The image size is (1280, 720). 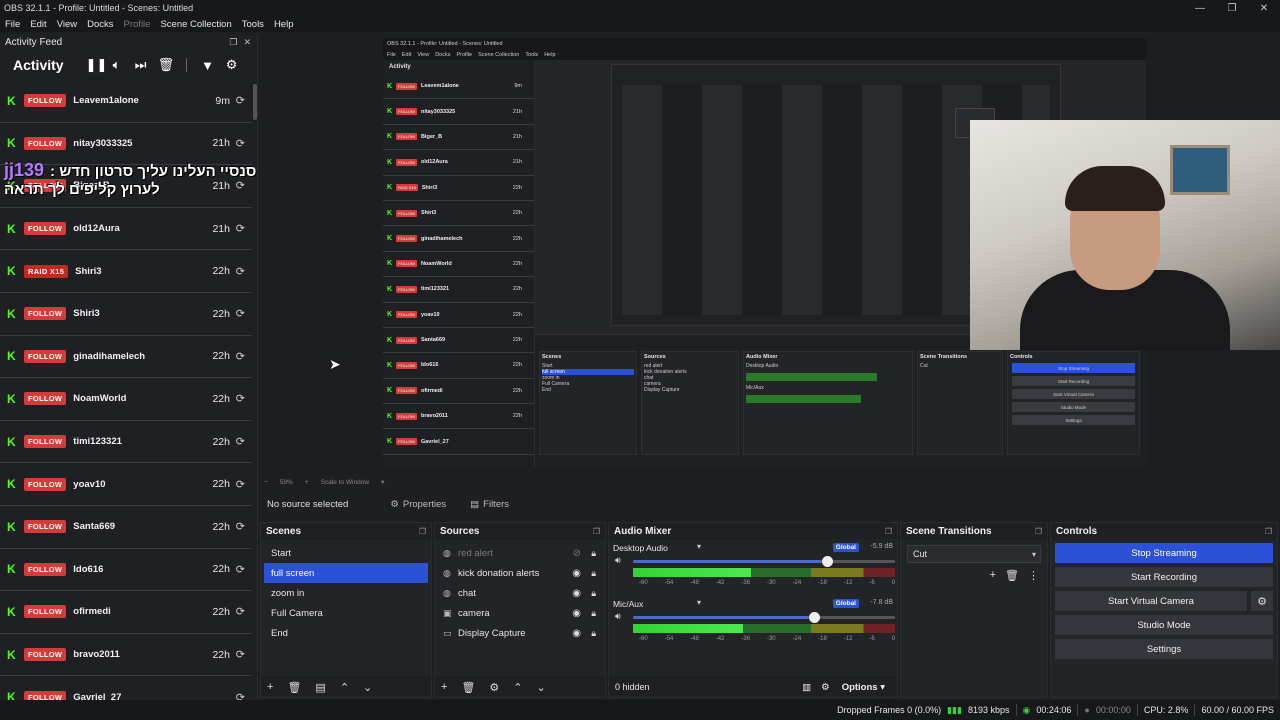 What do you see at coordinates (126, 655) in the screenshot?
I see `activity-row: K FOLLOW bravo2011 22h ⟳` at bounding box center [126, 655].